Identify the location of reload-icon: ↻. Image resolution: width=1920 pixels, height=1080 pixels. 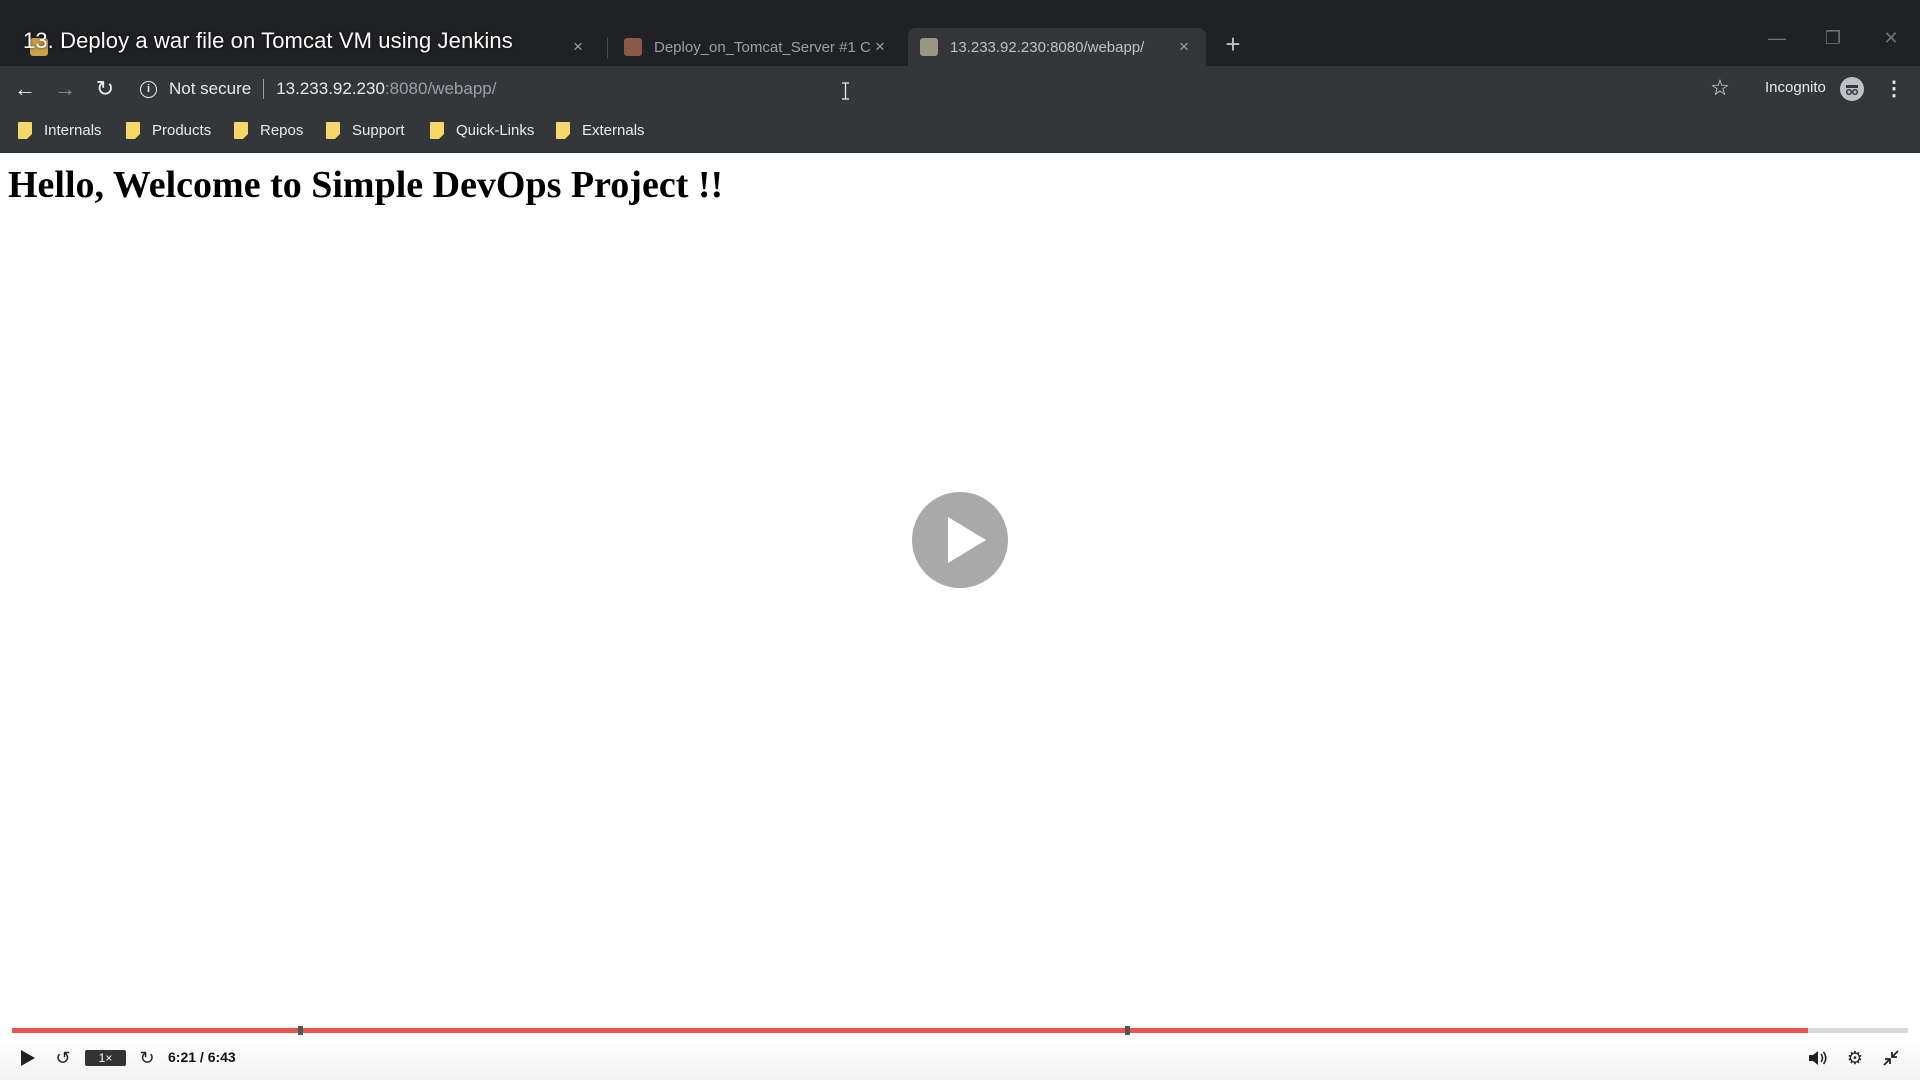
(105, 89).